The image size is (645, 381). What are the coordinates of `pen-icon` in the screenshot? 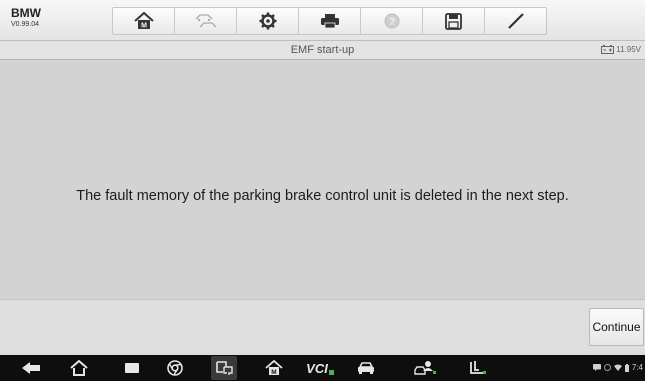 It's located at (515, 21).